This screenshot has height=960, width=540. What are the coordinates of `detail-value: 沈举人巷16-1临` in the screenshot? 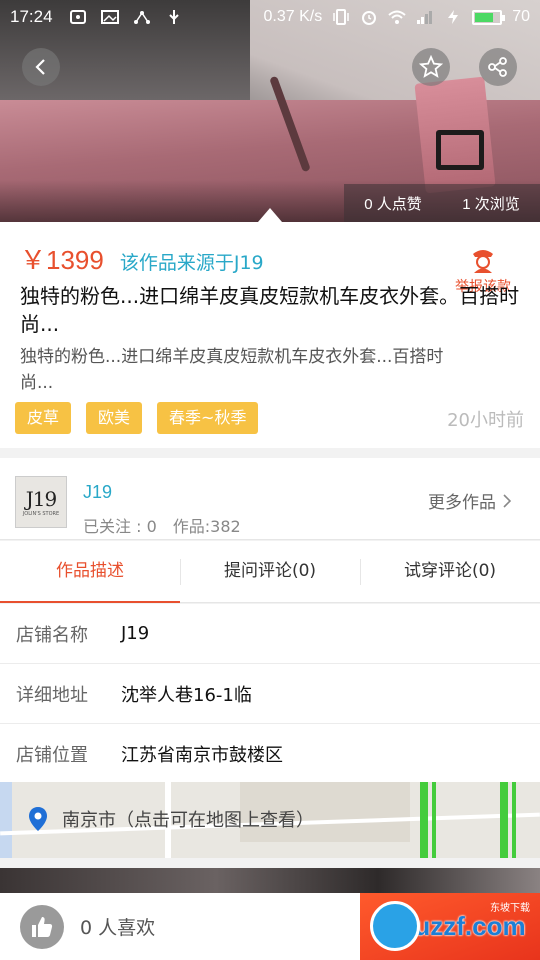 It's located at (186, 695).